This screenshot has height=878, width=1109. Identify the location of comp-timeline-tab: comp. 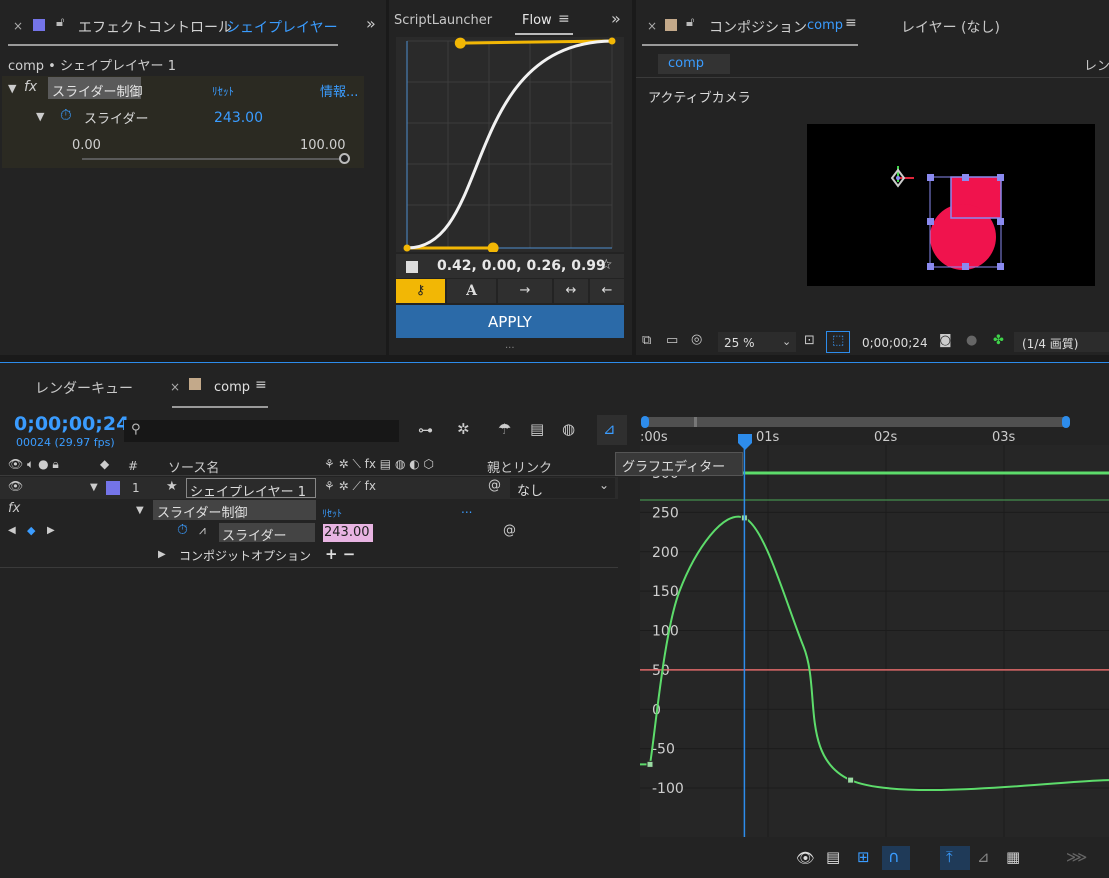
(232, 387).